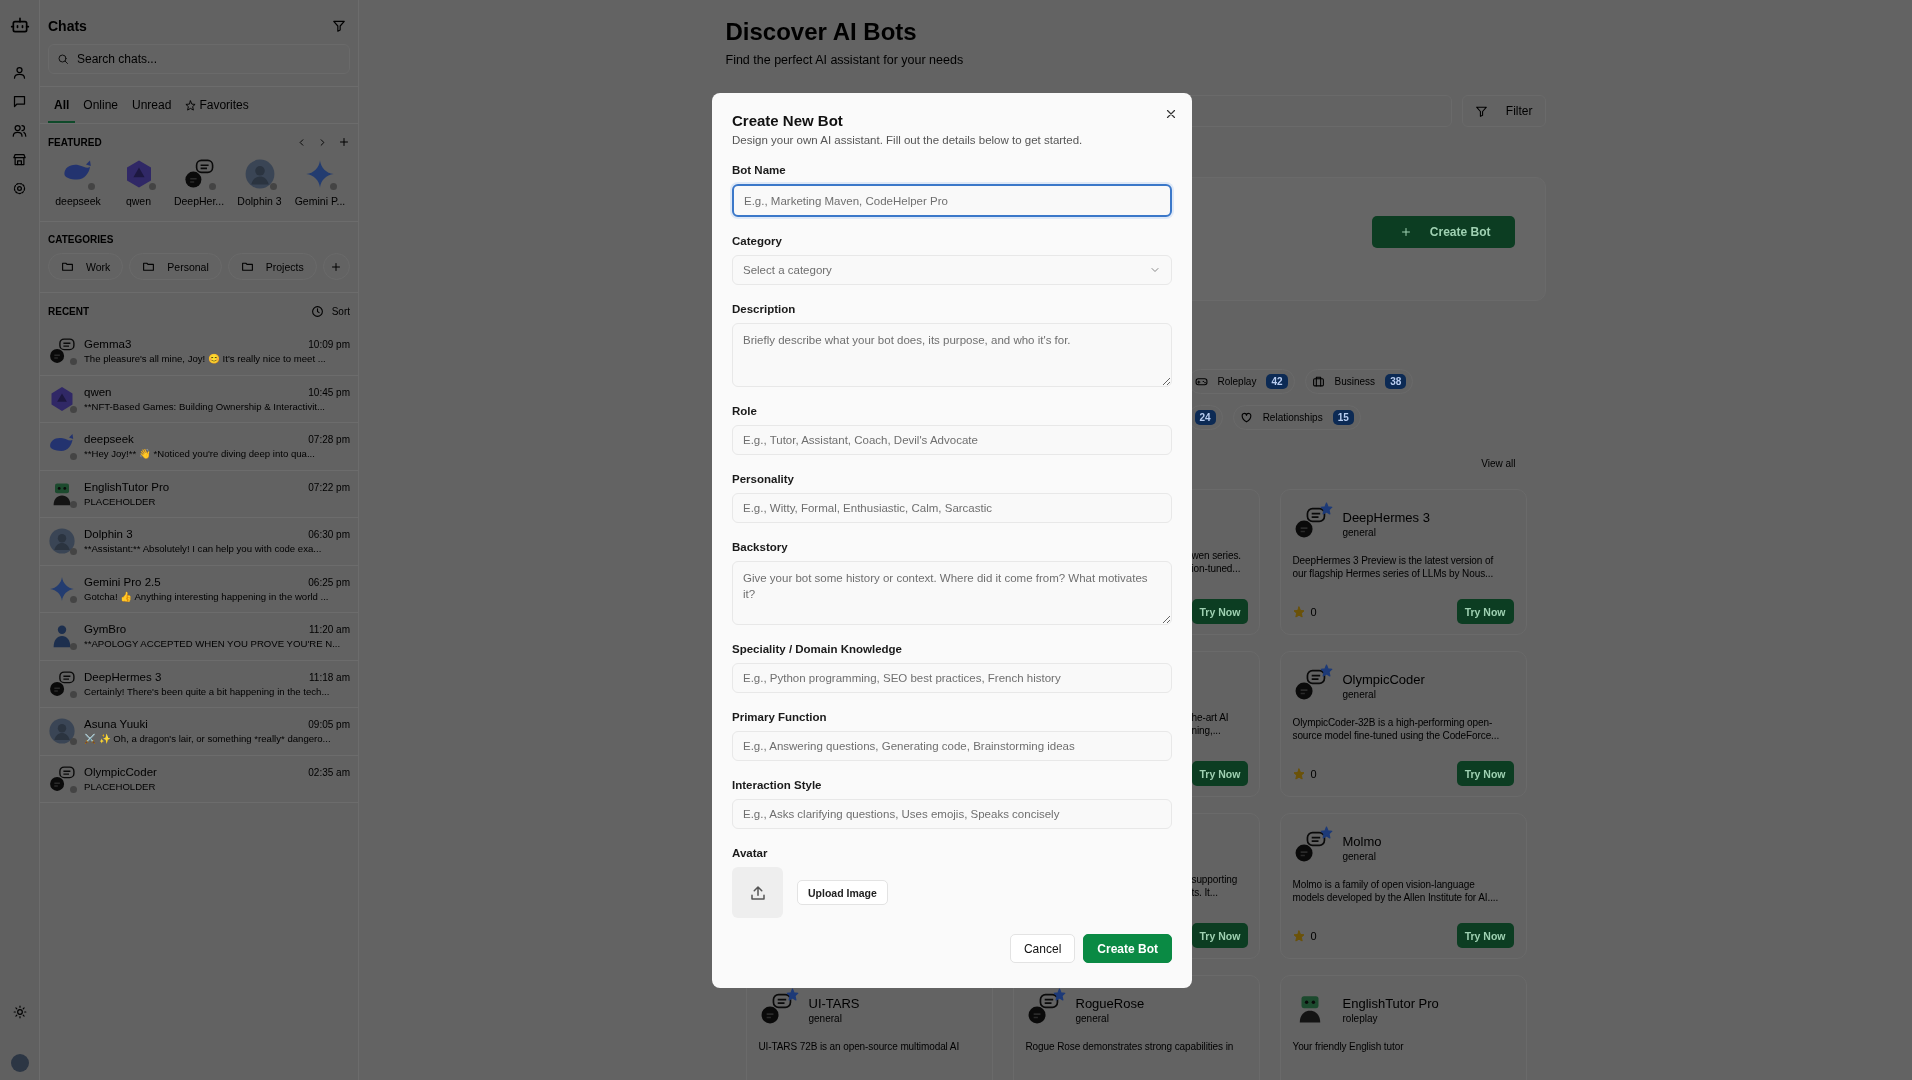 The width and height of the screenshot is (1912, 1080). I want to click on filter-tab: Unread, so click(152, 105).